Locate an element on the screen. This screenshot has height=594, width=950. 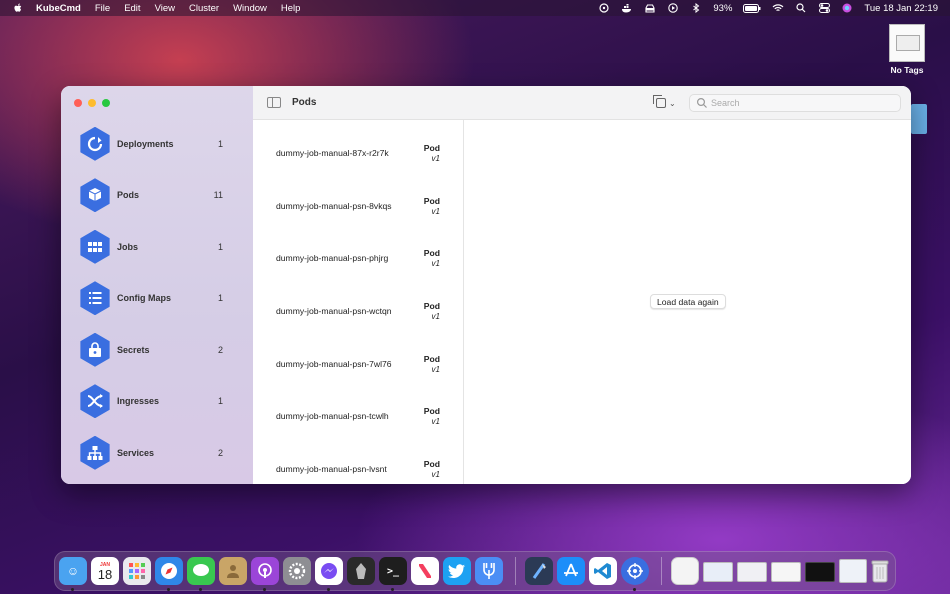
zoom-window-button is located at coordinates (106, 103).